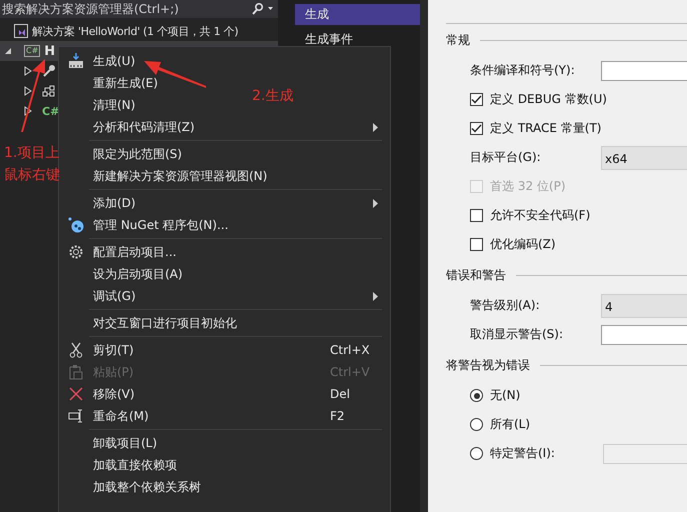 The image size is (687, 512). I want to click on menu-item: 新建解决方案资源管理器视图(N), so click(193, 176).